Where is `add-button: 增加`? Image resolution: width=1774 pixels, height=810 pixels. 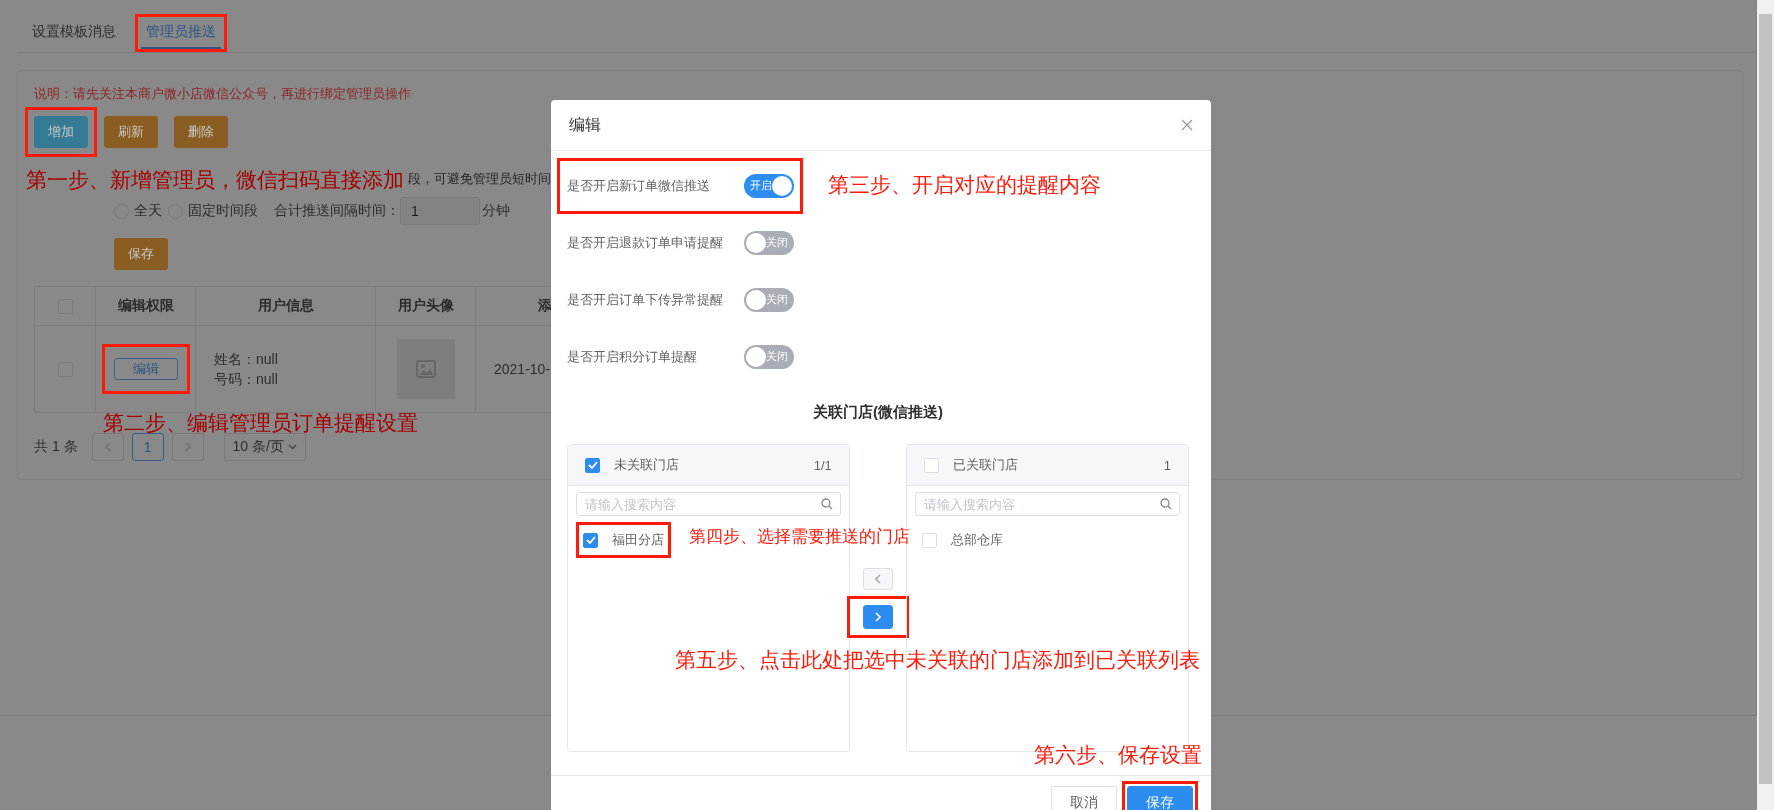
add-button: 增加 is located at coordinates (61, 132).